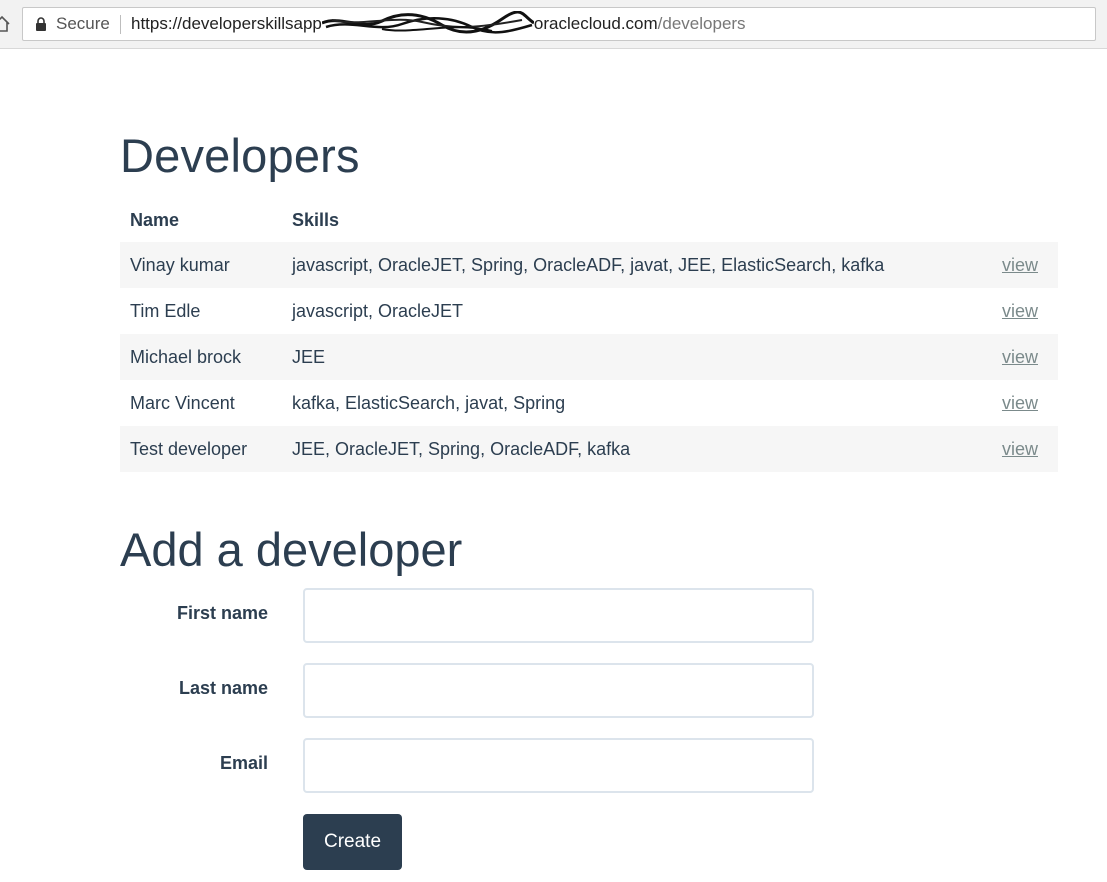 Image resolution: width=1107 pixels, height=882 pixels. I want to click on first-name-row: First name, so click(470, 616).